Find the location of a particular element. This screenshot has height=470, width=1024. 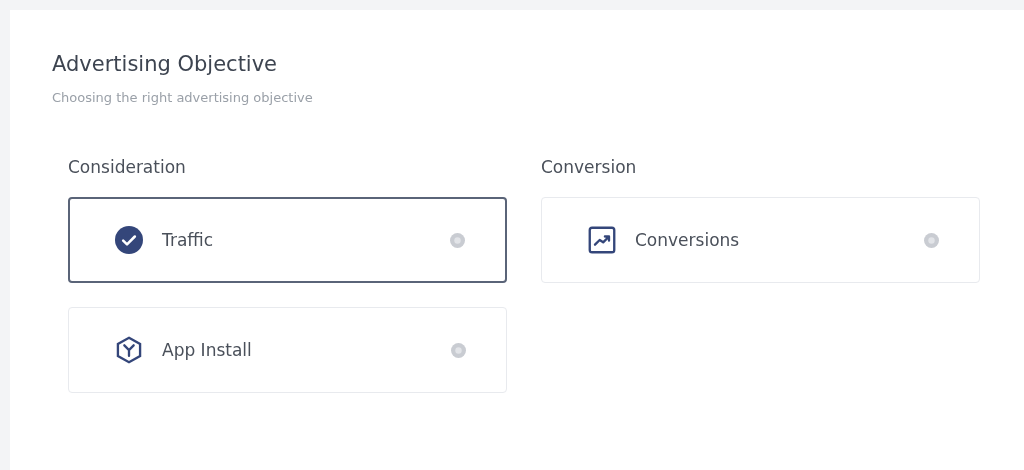

page-subtitle: Choosing the right advertising objective is located at coordinates (183, 97).